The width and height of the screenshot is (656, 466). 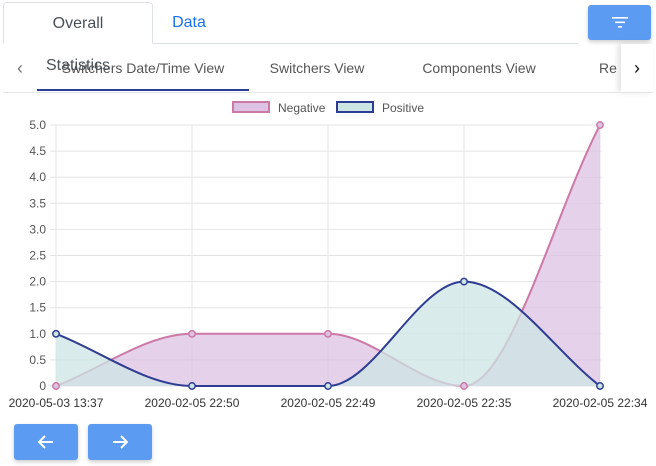 What do you see at coordinates (37, 151) in the screenshot?
I see `y-tick-label: 4.5` at bounding box center [37, 151].